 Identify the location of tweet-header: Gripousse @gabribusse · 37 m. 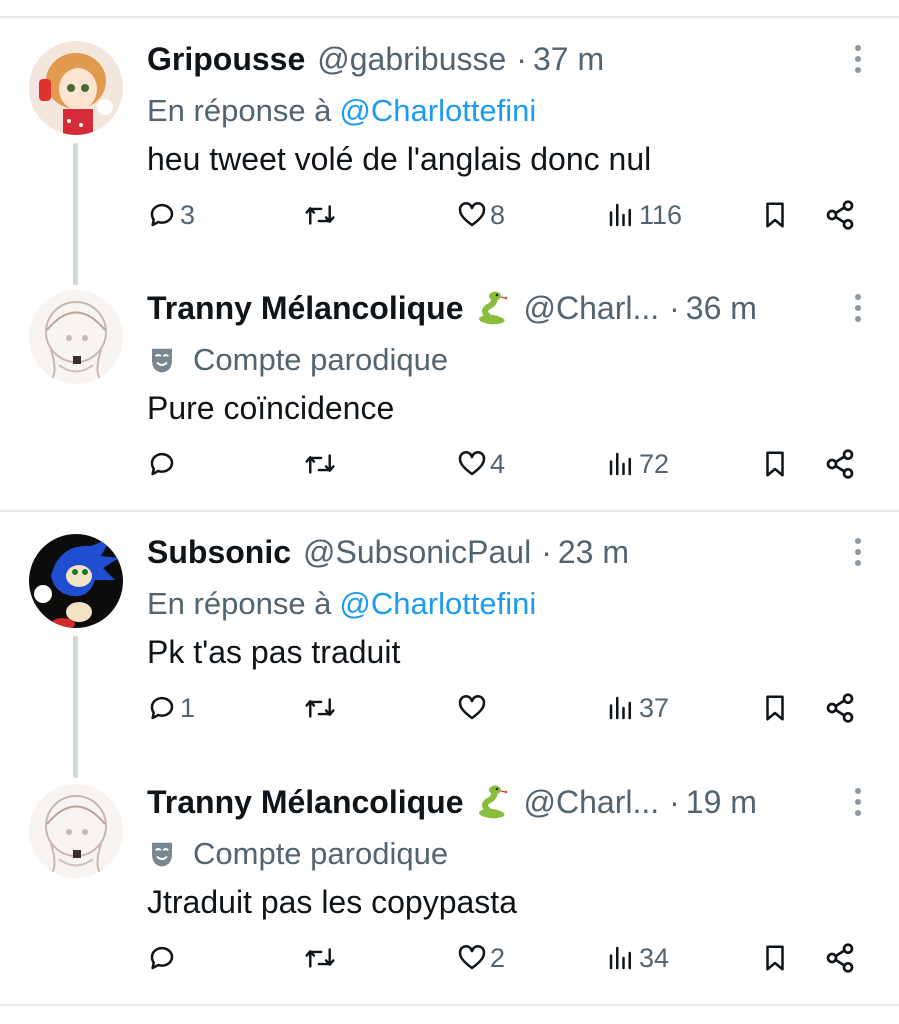
(375, 59).